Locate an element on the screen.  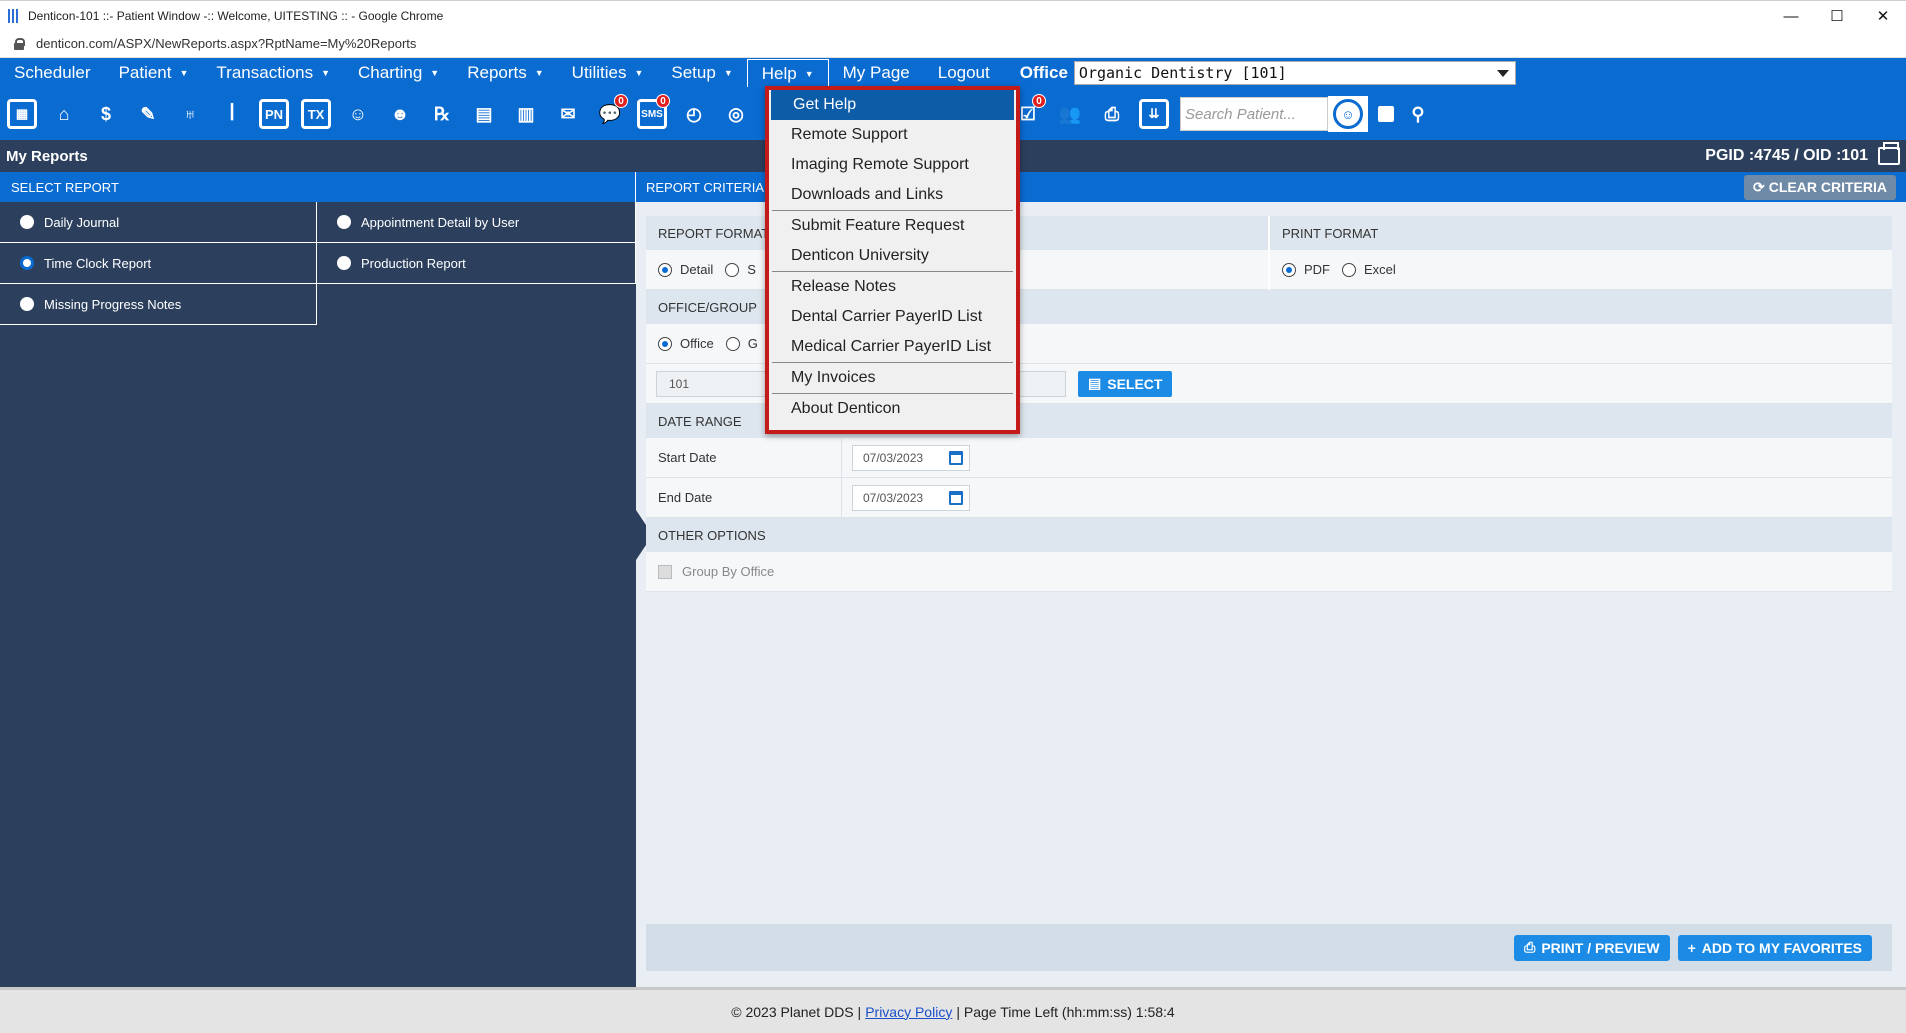
print-pdf-option: PDF is located at coordinates (1306, 269).